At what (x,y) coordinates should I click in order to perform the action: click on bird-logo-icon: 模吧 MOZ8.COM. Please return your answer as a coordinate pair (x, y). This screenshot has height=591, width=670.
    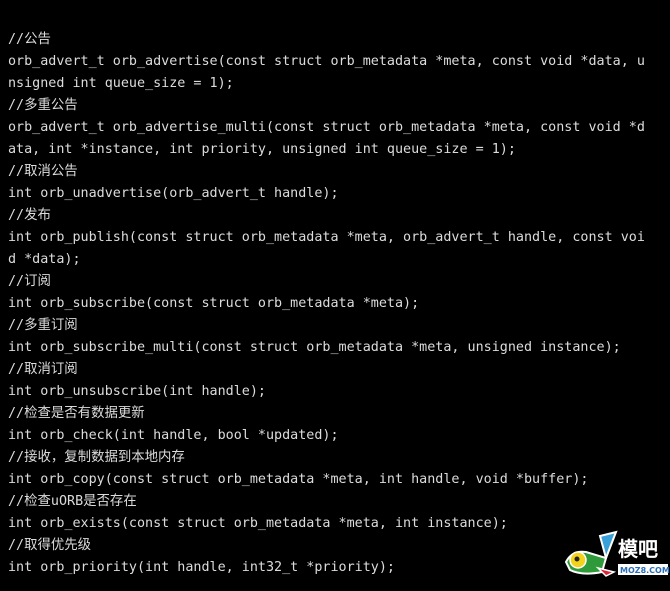
    Looking at the image, I should click on (617, 553).